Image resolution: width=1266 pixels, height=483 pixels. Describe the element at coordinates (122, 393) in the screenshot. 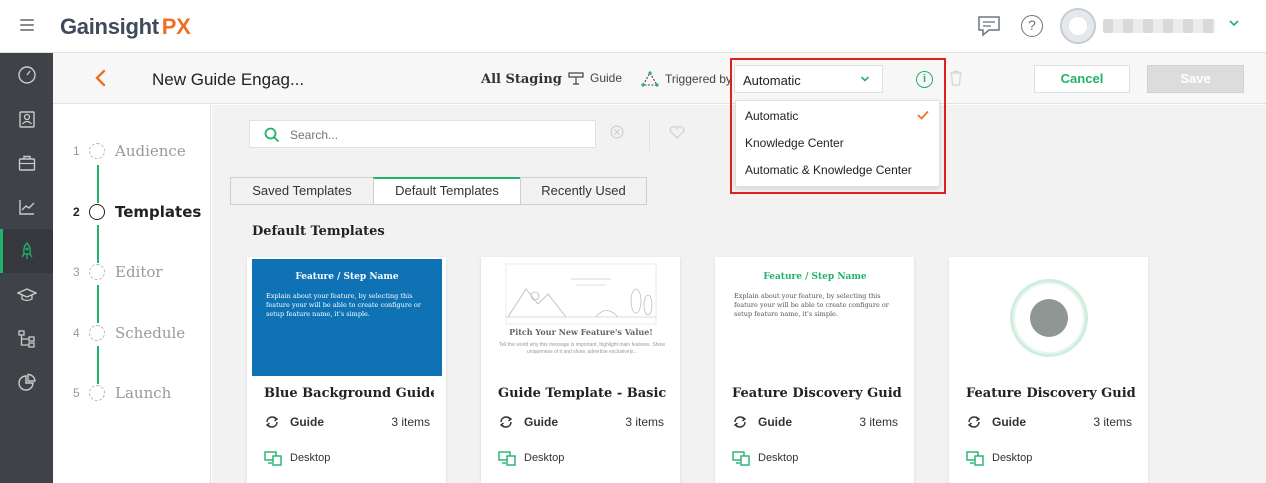

I see `step-launch: 5 Launch` at that location.